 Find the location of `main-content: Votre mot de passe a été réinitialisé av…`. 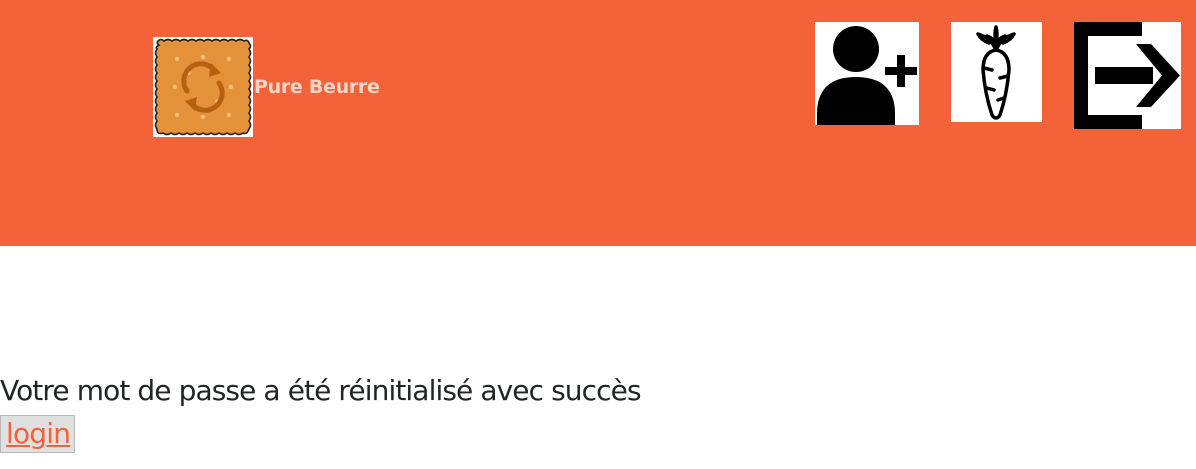

main-content: Votre mot de passe a été réinitialisé av… is located at coordinates (321, 411).